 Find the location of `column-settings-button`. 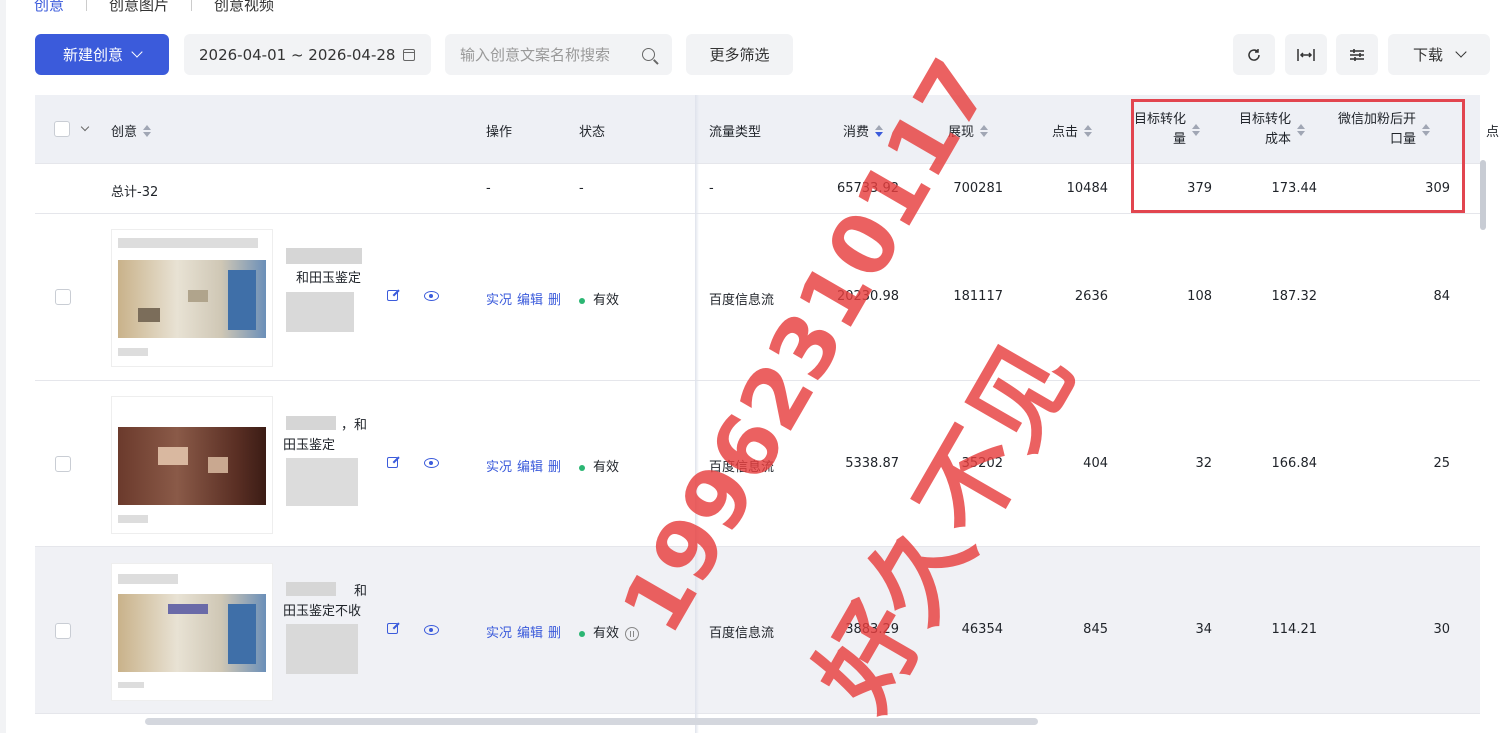

column-settings-button is located at coordinates (1357, 54).